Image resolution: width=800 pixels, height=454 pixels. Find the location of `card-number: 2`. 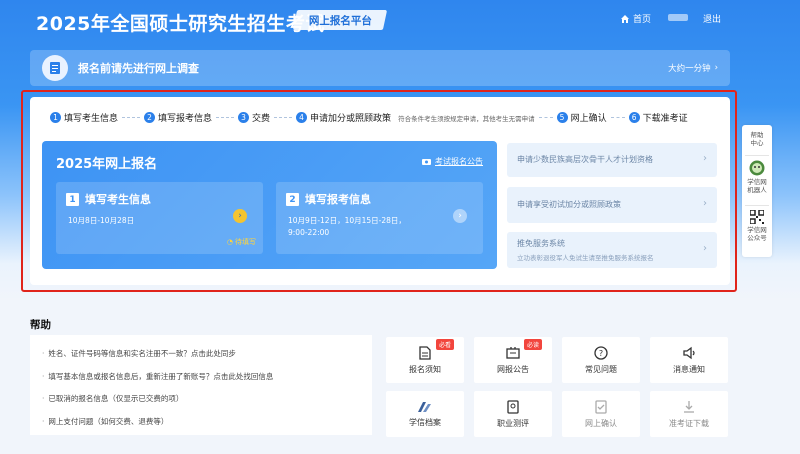

card-number: 2 is located at coordinates (292, 199).